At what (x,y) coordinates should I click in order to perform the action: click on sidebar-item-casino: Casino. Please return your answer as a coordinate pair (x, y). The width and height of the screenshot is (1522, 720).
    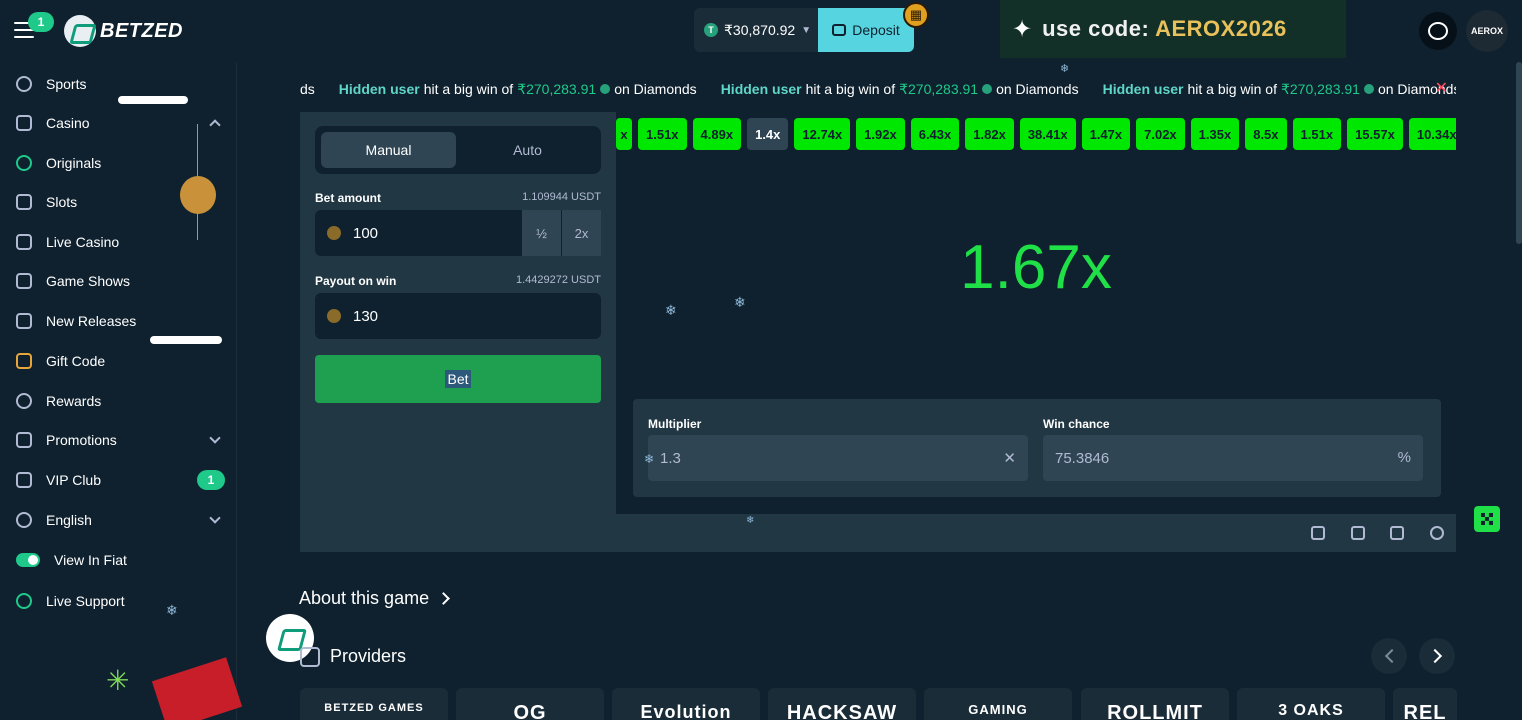
    Looking at the image, I should click on (118, 123).